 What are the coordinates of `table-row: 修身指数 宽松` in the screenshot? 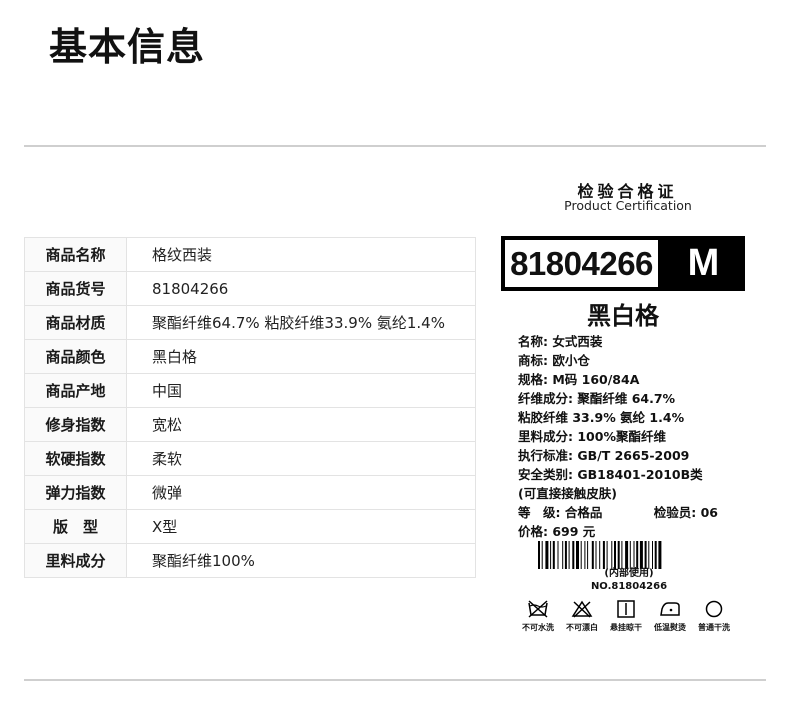 It's located at (250, 424).